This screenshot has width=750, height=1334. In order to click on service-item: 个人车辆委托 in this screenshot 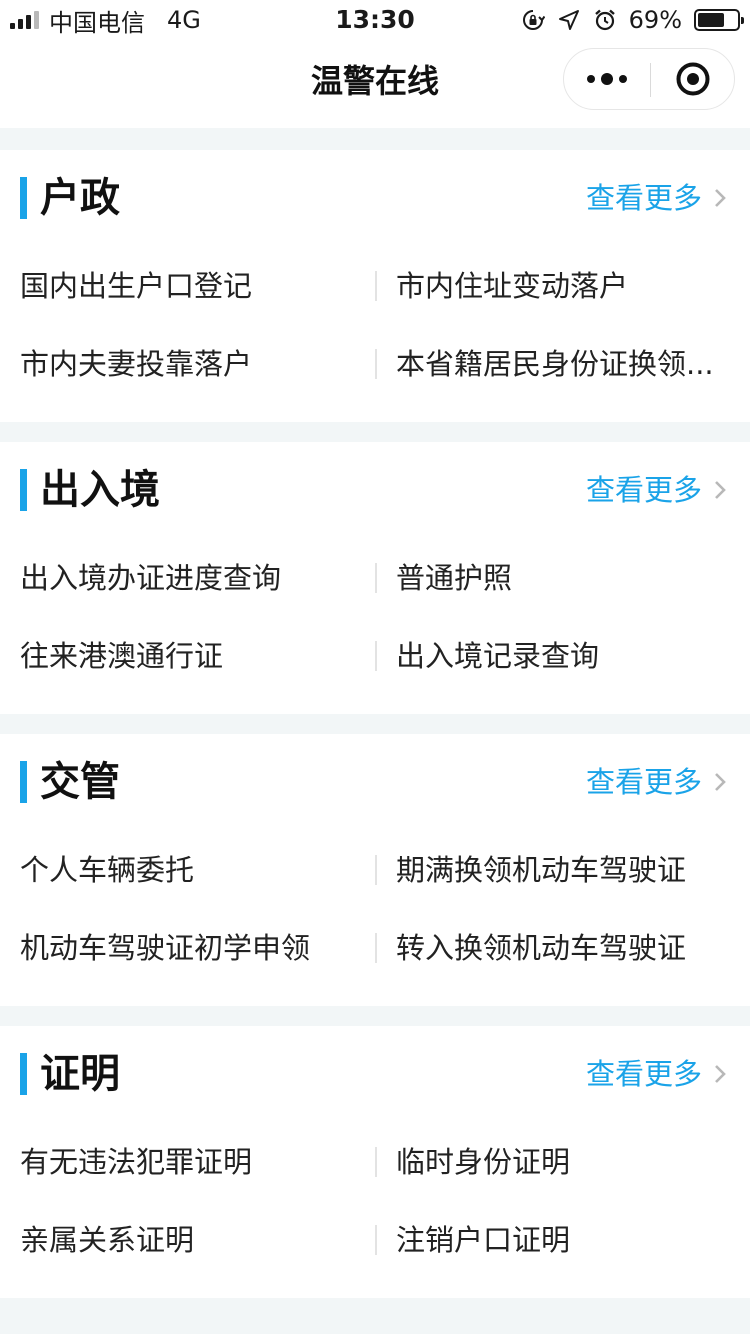, I will do `click(192, 870)`.